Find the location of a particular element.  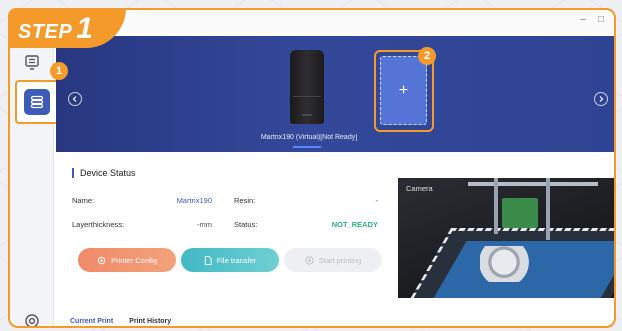

printer-config-label: Printer Config is located at coordinates (134, 260).